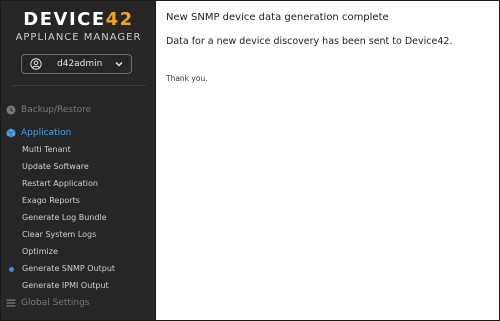  I want to click on sidebar-section-label: Backup/Restore, so click(56, 110).